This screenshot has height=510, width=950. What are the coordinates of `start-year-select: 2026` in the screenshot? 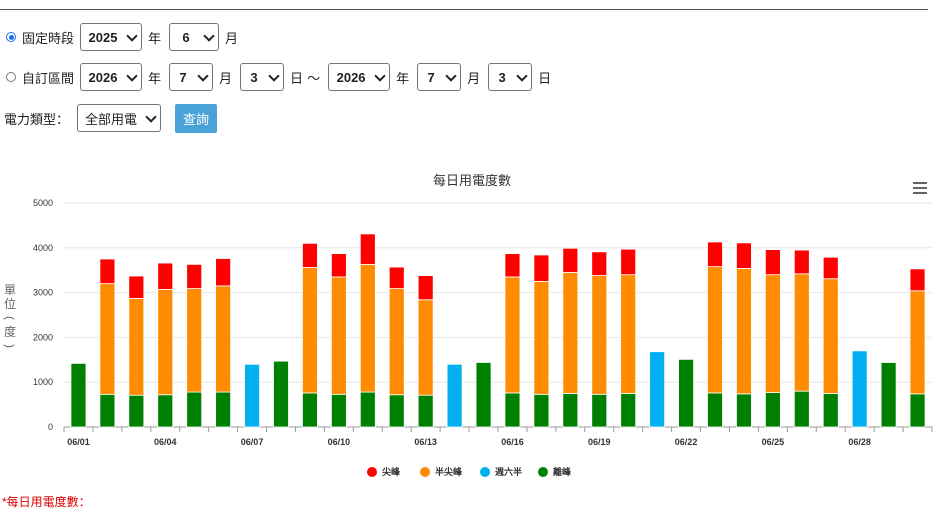 It's located at (111, 77).